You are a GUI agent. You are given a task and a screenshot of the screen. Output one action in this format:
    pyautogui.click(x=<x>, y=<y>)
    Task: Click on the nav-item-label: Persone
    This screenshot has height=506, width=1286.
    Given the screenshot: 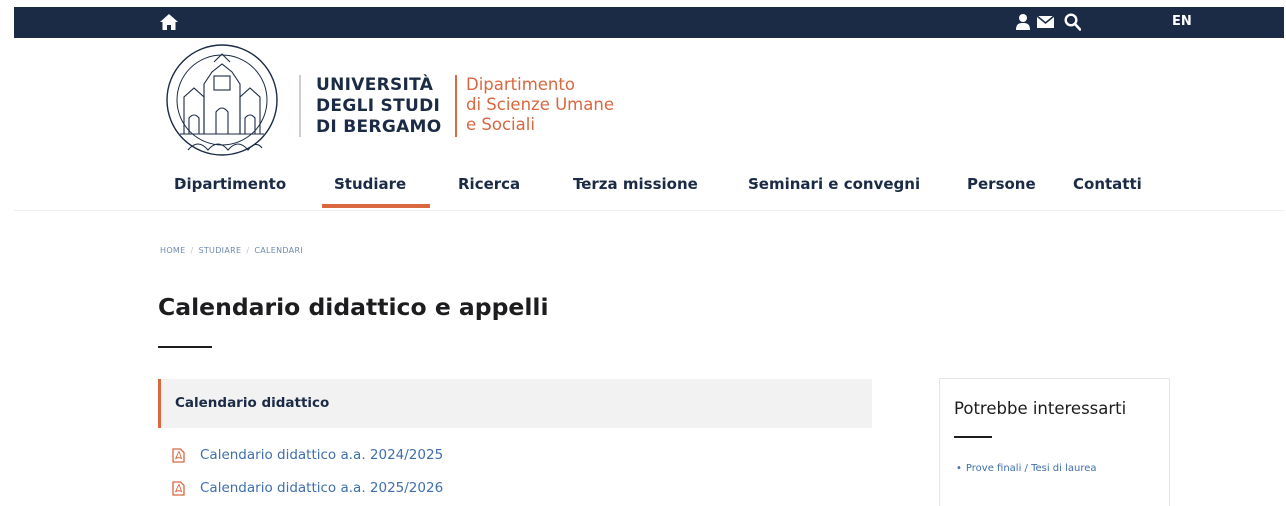 What is the action you would take?
    pyautogui.click(x=1001, y=184)
    